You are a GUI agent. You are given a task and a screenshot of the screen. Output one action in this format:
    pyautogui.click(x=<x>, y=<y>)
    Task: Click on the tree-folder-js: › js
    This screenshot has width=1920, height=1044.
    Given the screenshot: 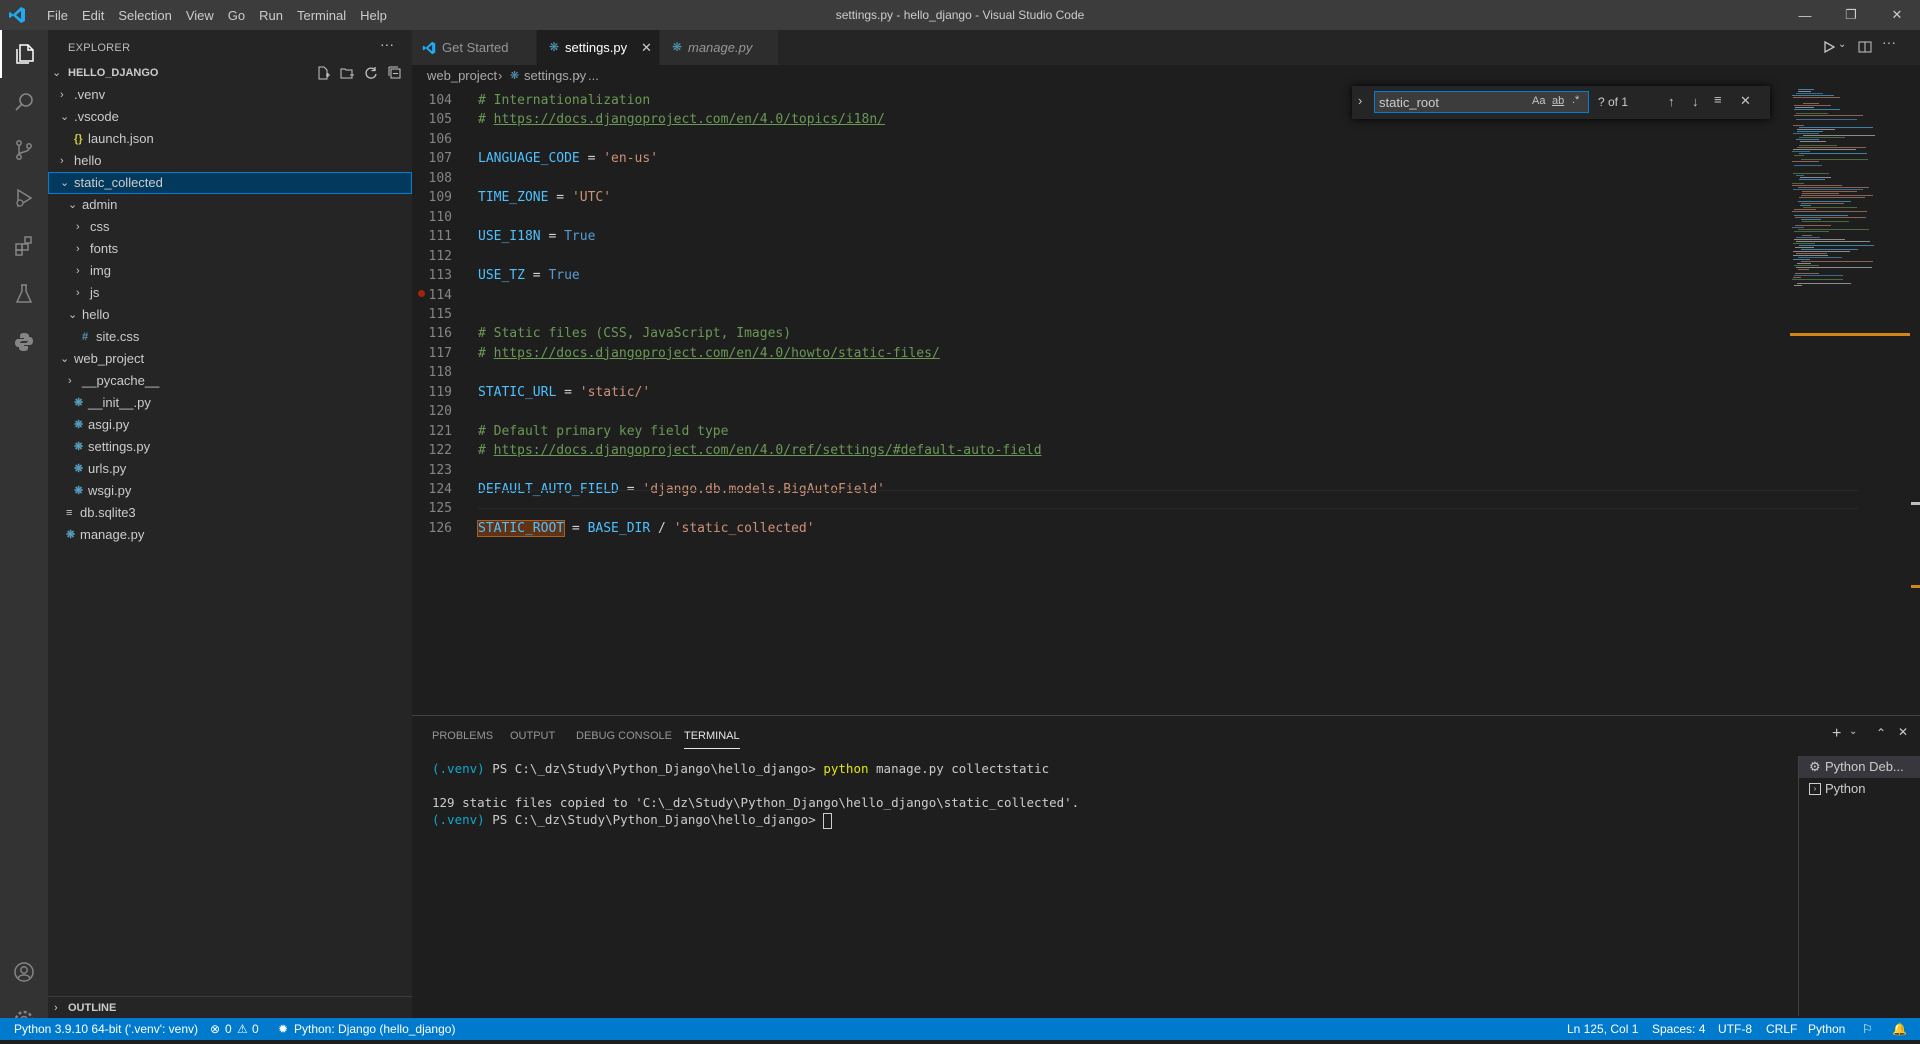 What is the action you would take?
    pyautogui.click(x=230, y=293)
    